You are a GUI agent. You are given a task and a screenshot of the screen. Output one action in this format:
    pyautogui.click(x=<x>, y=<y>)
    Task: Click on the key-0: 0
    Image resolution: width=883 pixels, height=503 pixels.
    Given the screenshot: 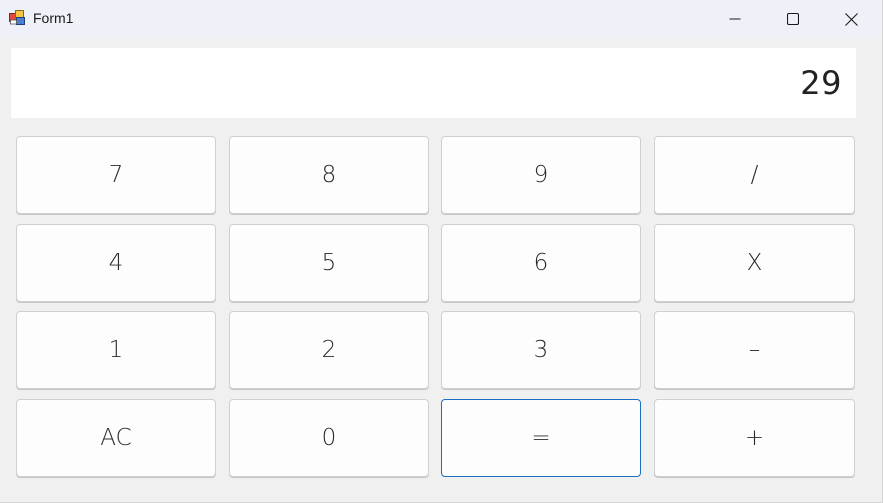 What is the action you would take?
    pyautogui.click(x=329, y=438)
    